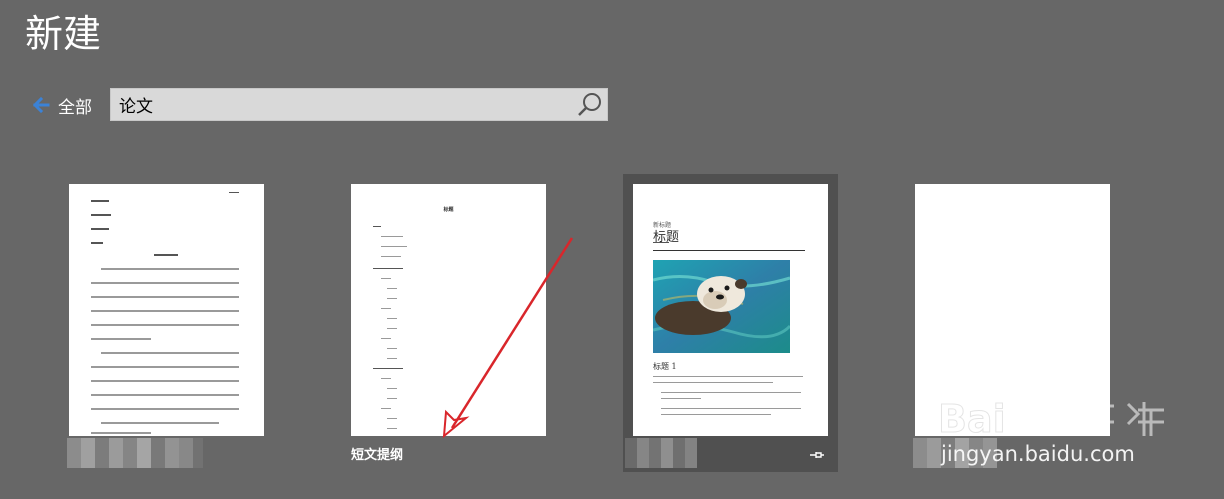 The height and width of the screenshot is (499, 1224). I want to click on template-card-blog: 新标题 标题 标题 1, so click(730, 323).